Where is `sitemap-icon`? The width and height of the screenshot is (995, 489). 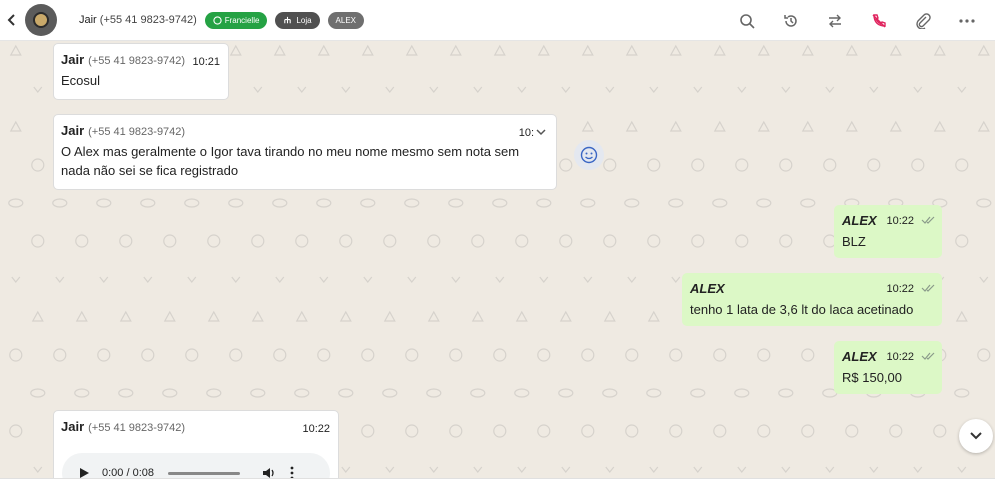 sitemap-icon is located at coordinates (288, 19).